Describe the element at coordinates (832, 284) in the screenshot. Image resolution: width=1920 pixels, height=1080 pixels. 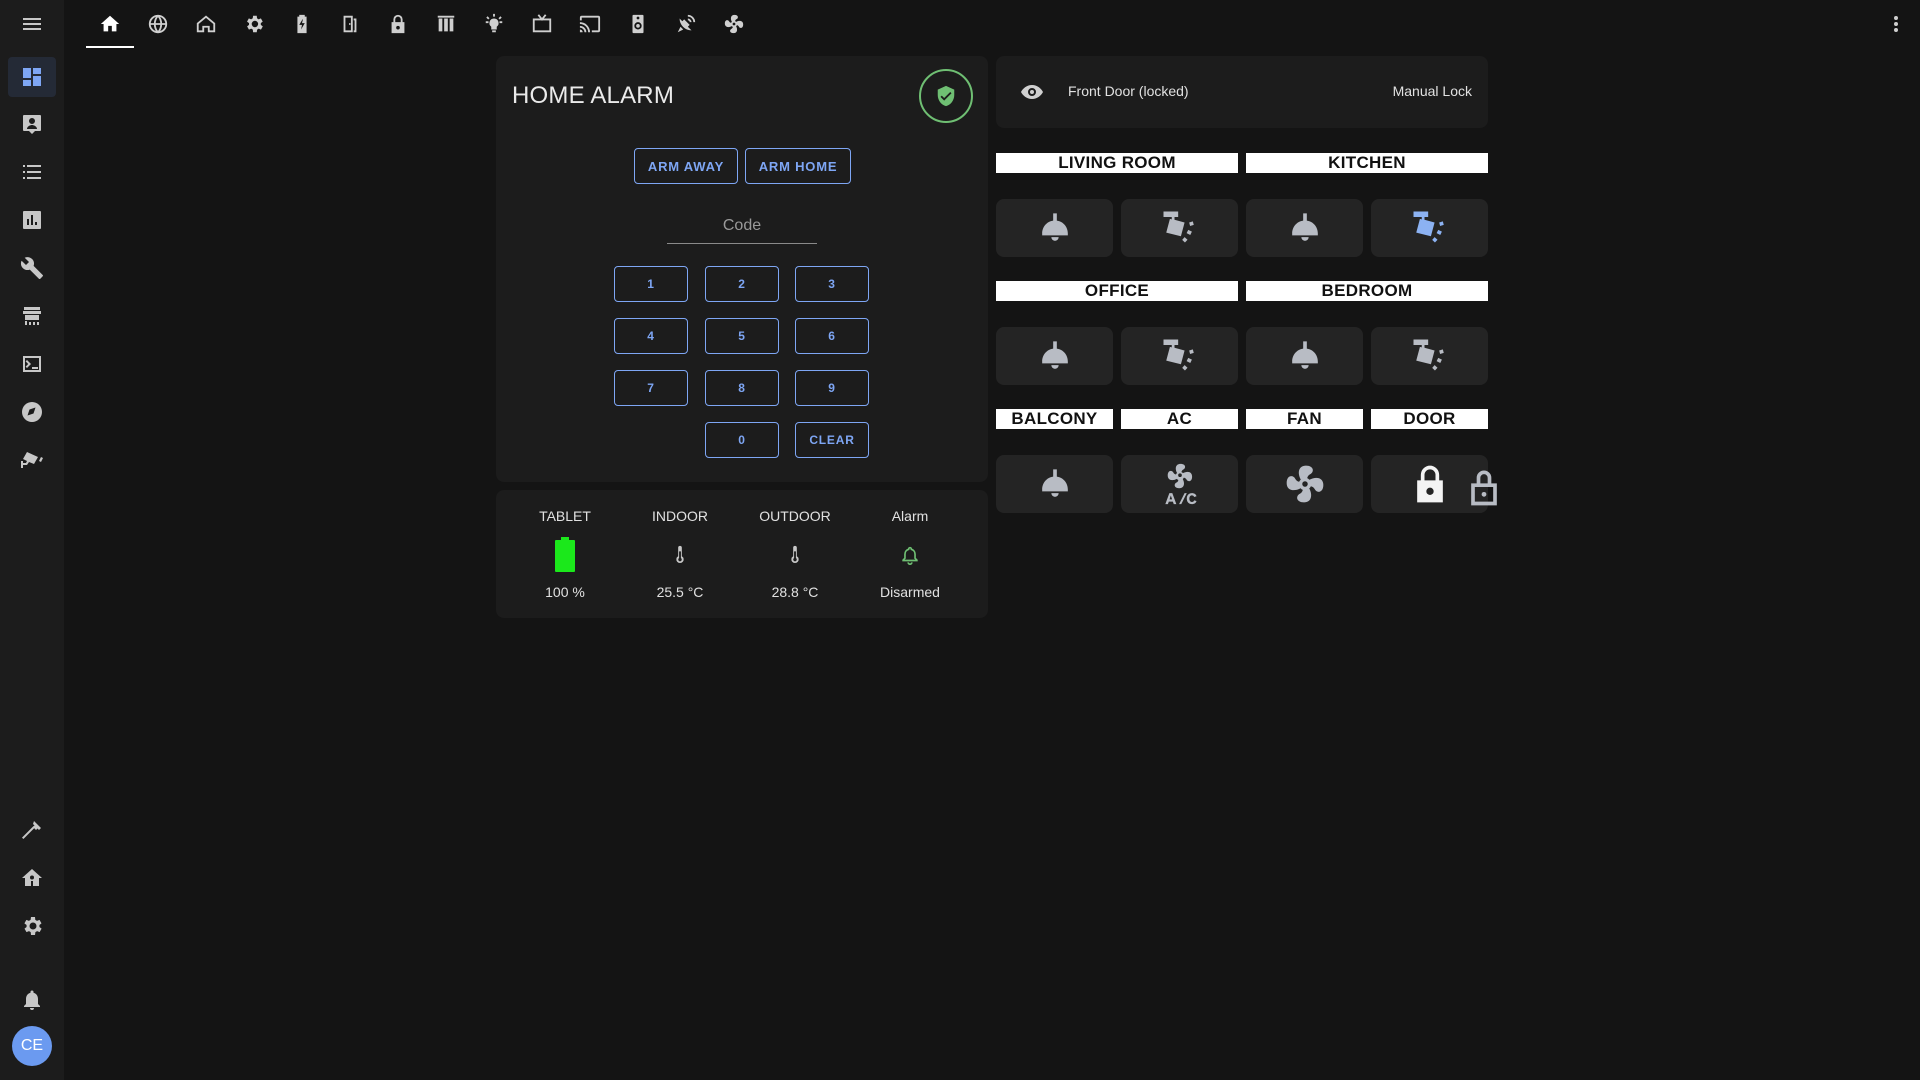
I see `keypad-key-3: 3` at that location.